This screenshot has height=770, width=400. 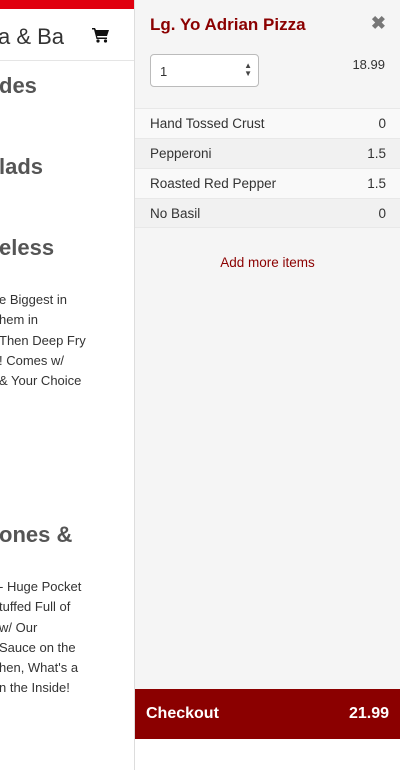 What do you see at coordinates (182, 713) in the screenshot?
I see `checkout-label: Checkout` at bounding box center [182, 713].